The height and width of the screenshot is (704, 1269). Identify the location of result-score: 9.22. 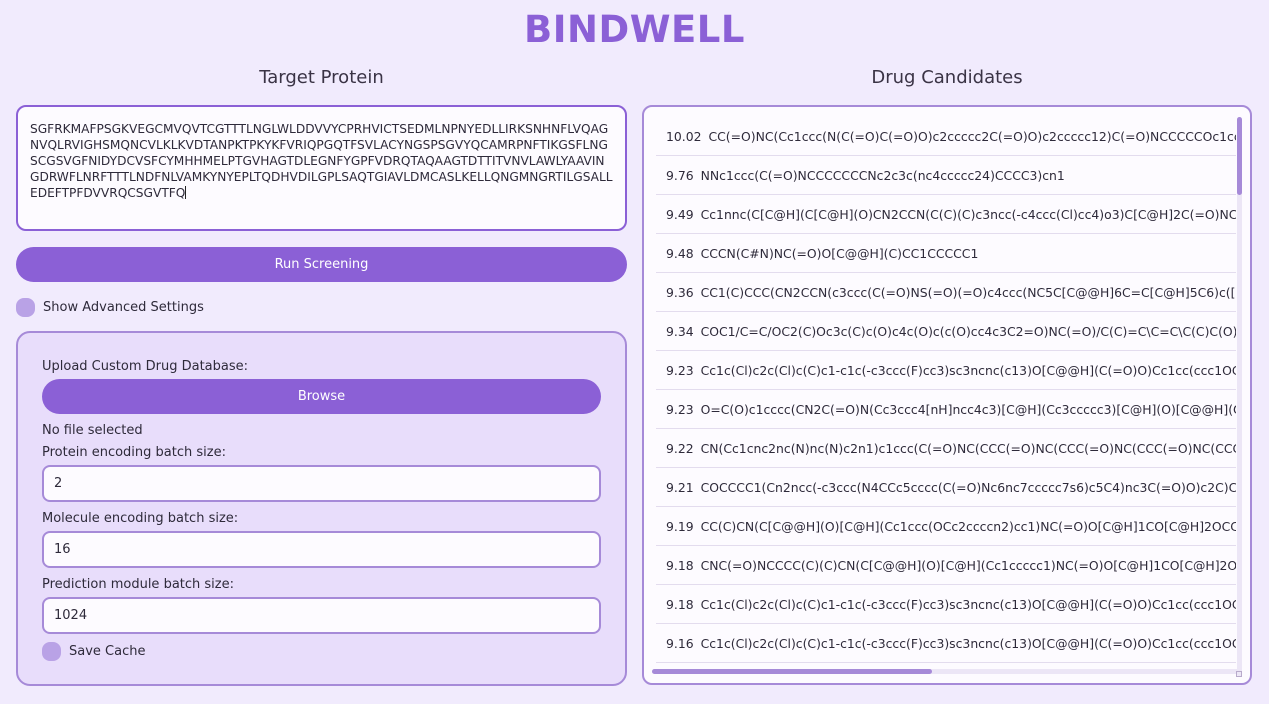
(680, 448).